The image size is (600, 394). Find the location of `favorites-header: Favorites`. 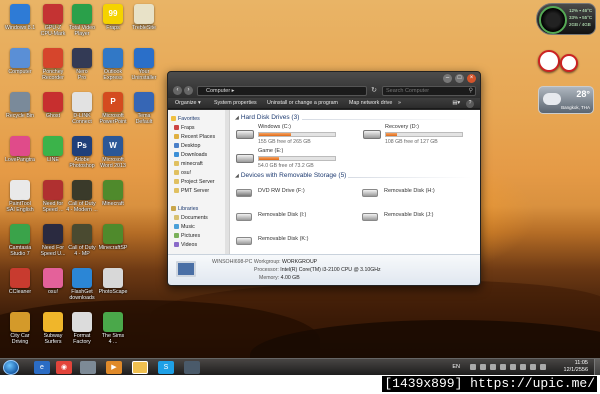

favorites-header: Favorites is located at coordinates (185, 119).